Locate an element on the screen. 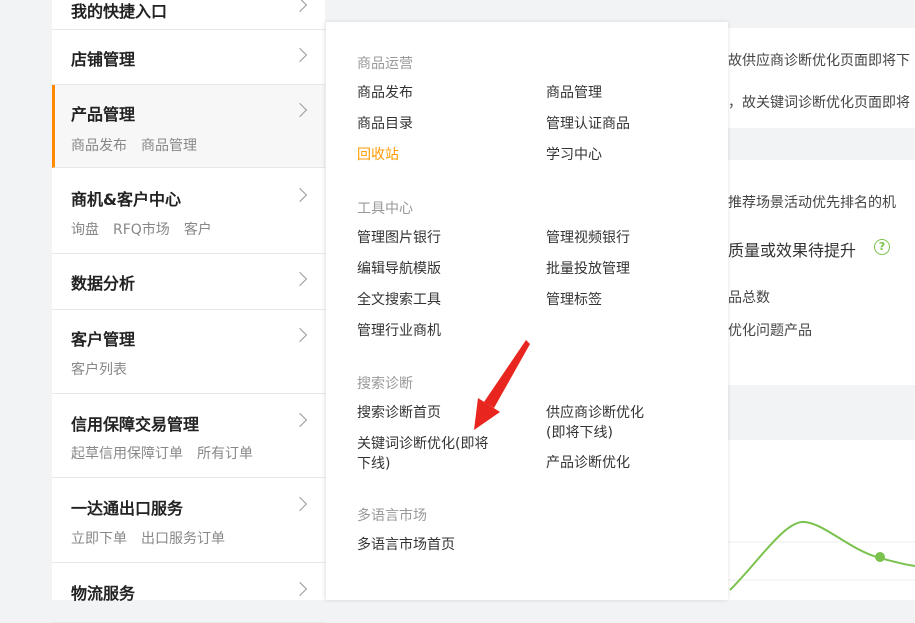  diagnosis-text-3: 品总数 is located at coordinates (749, 298).